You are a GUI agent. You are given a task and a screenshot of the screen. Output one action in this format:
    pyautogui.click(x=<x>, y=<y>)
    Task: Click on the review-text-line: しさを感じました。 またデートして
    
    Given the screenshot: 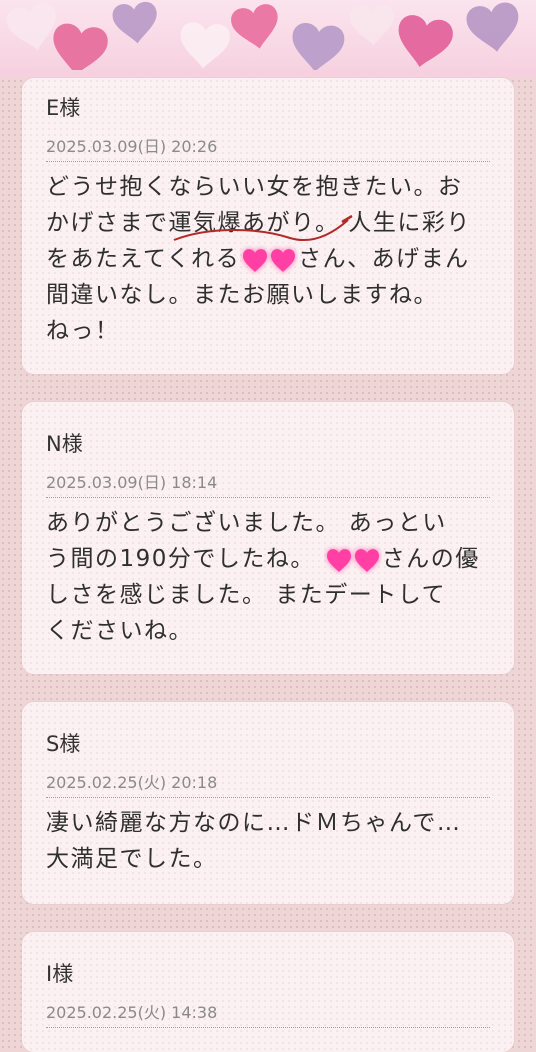 What is the action you would take?
    pyautogui.click(x=246, y=595)
    